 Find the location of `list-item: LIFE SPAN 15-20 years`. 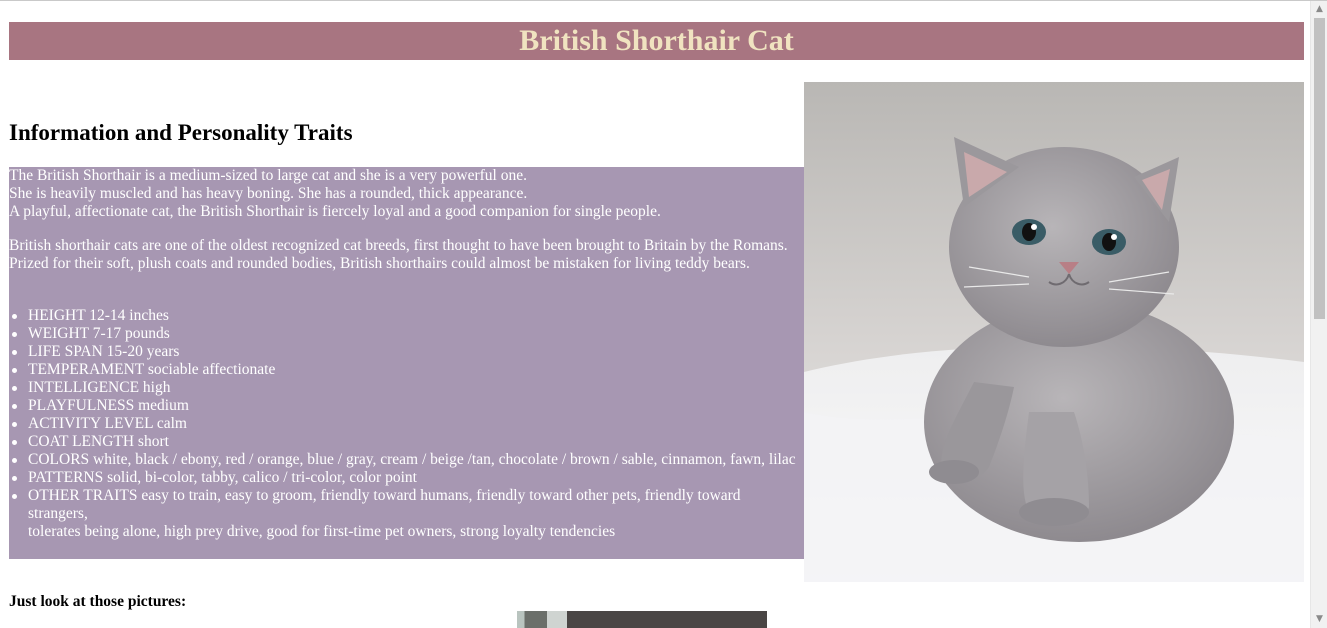

list-item: LIFE SPAN 15-20 years is located at coordinates (404, 352).